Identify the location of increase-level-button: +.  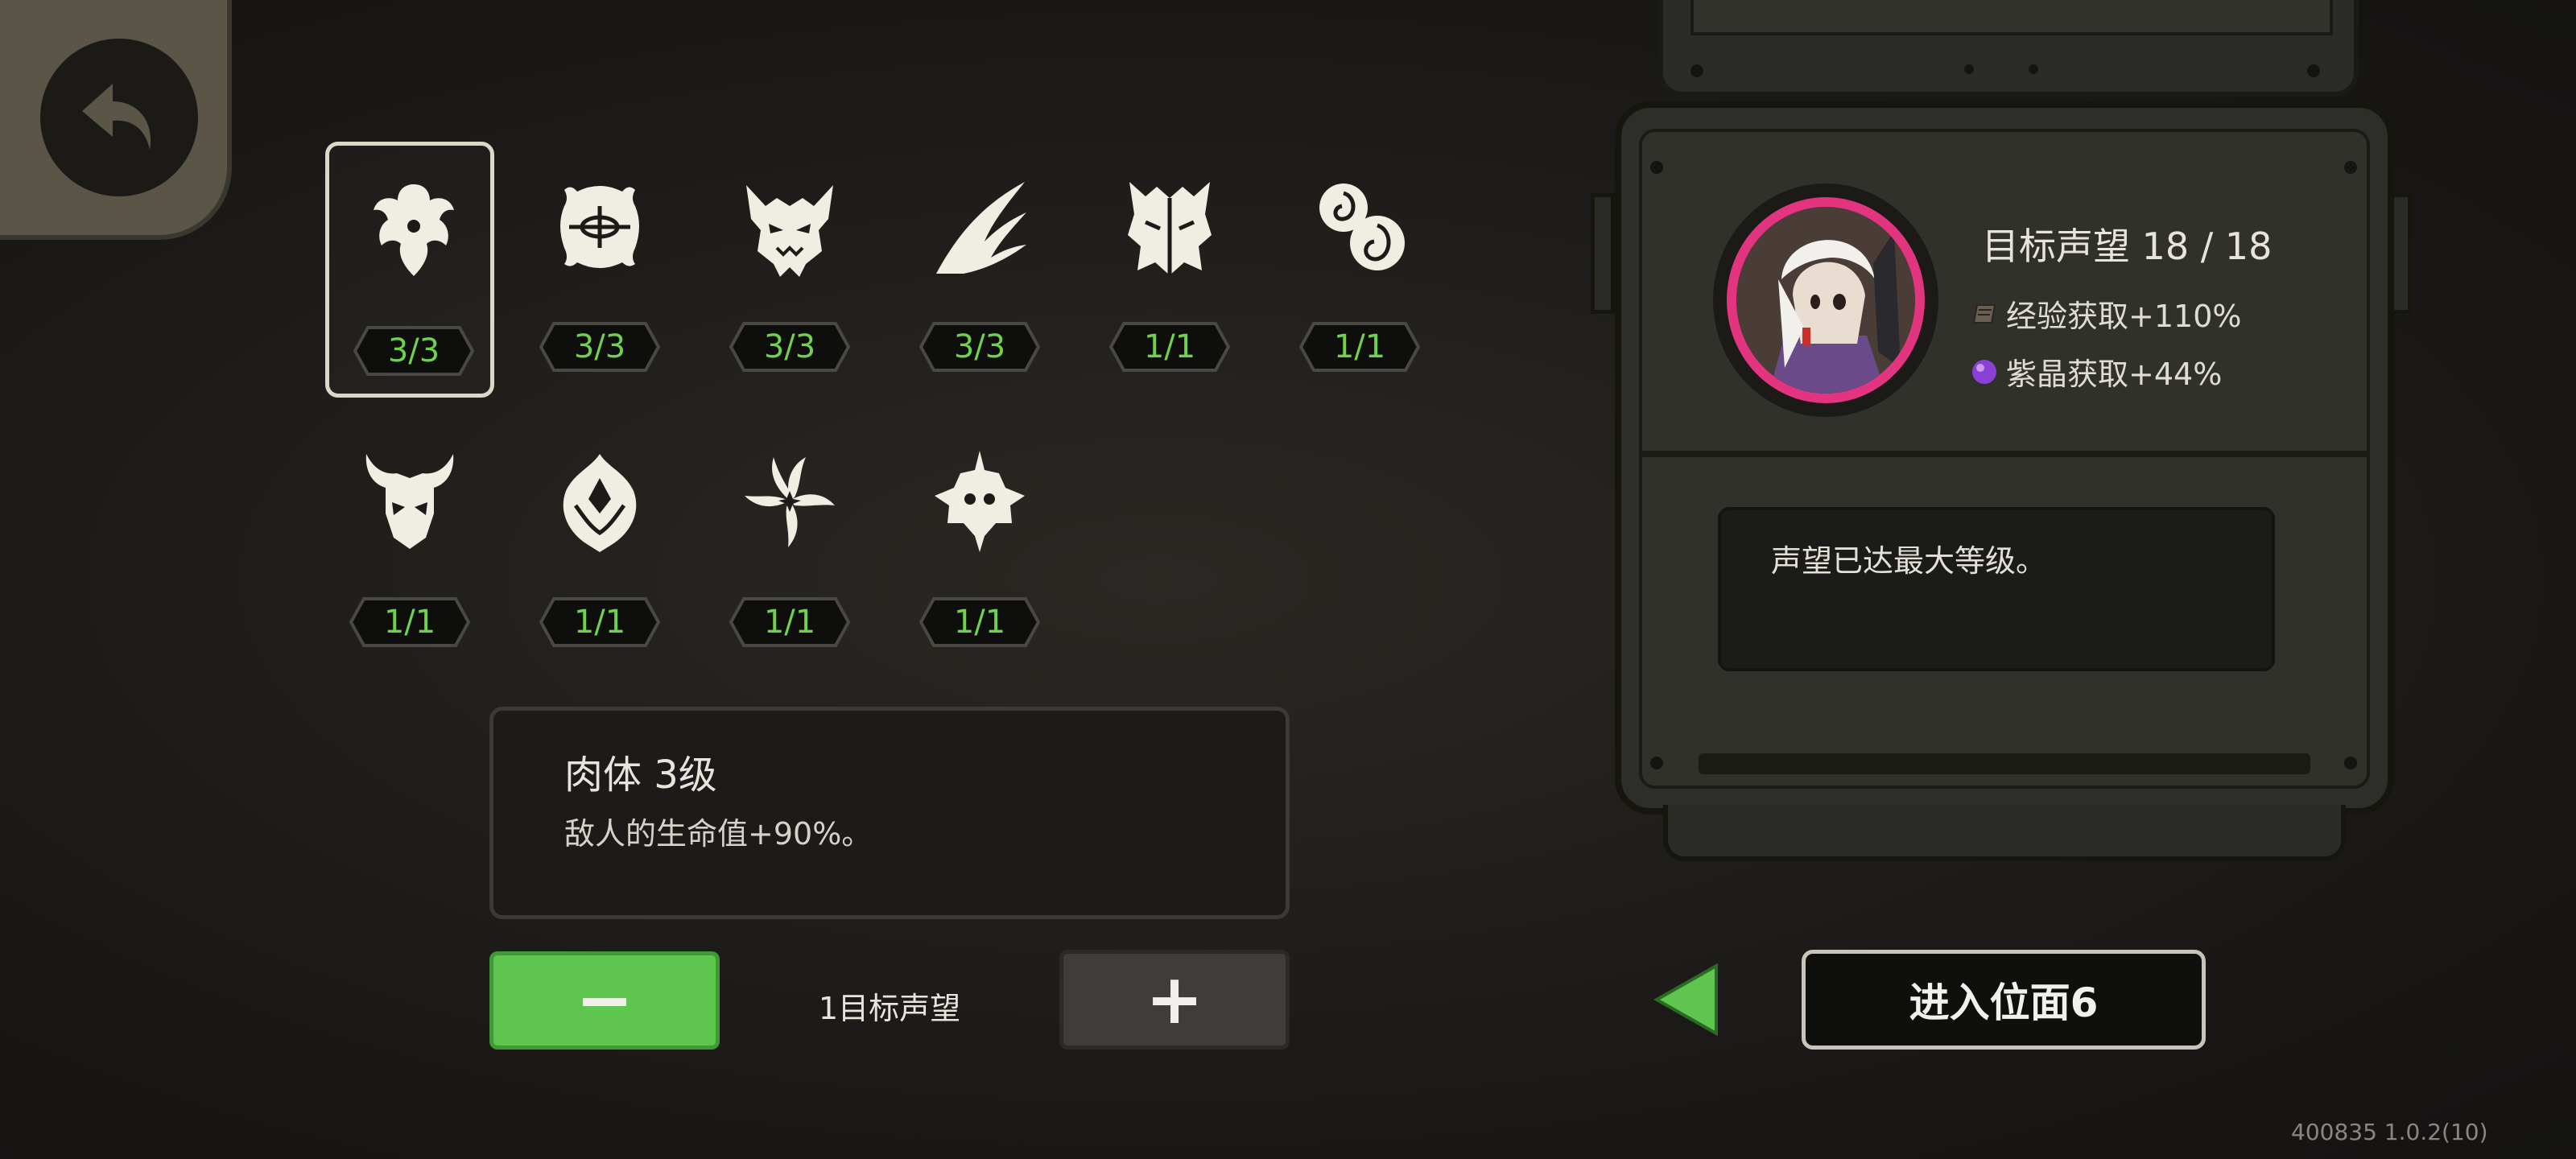
(1174, 1000).